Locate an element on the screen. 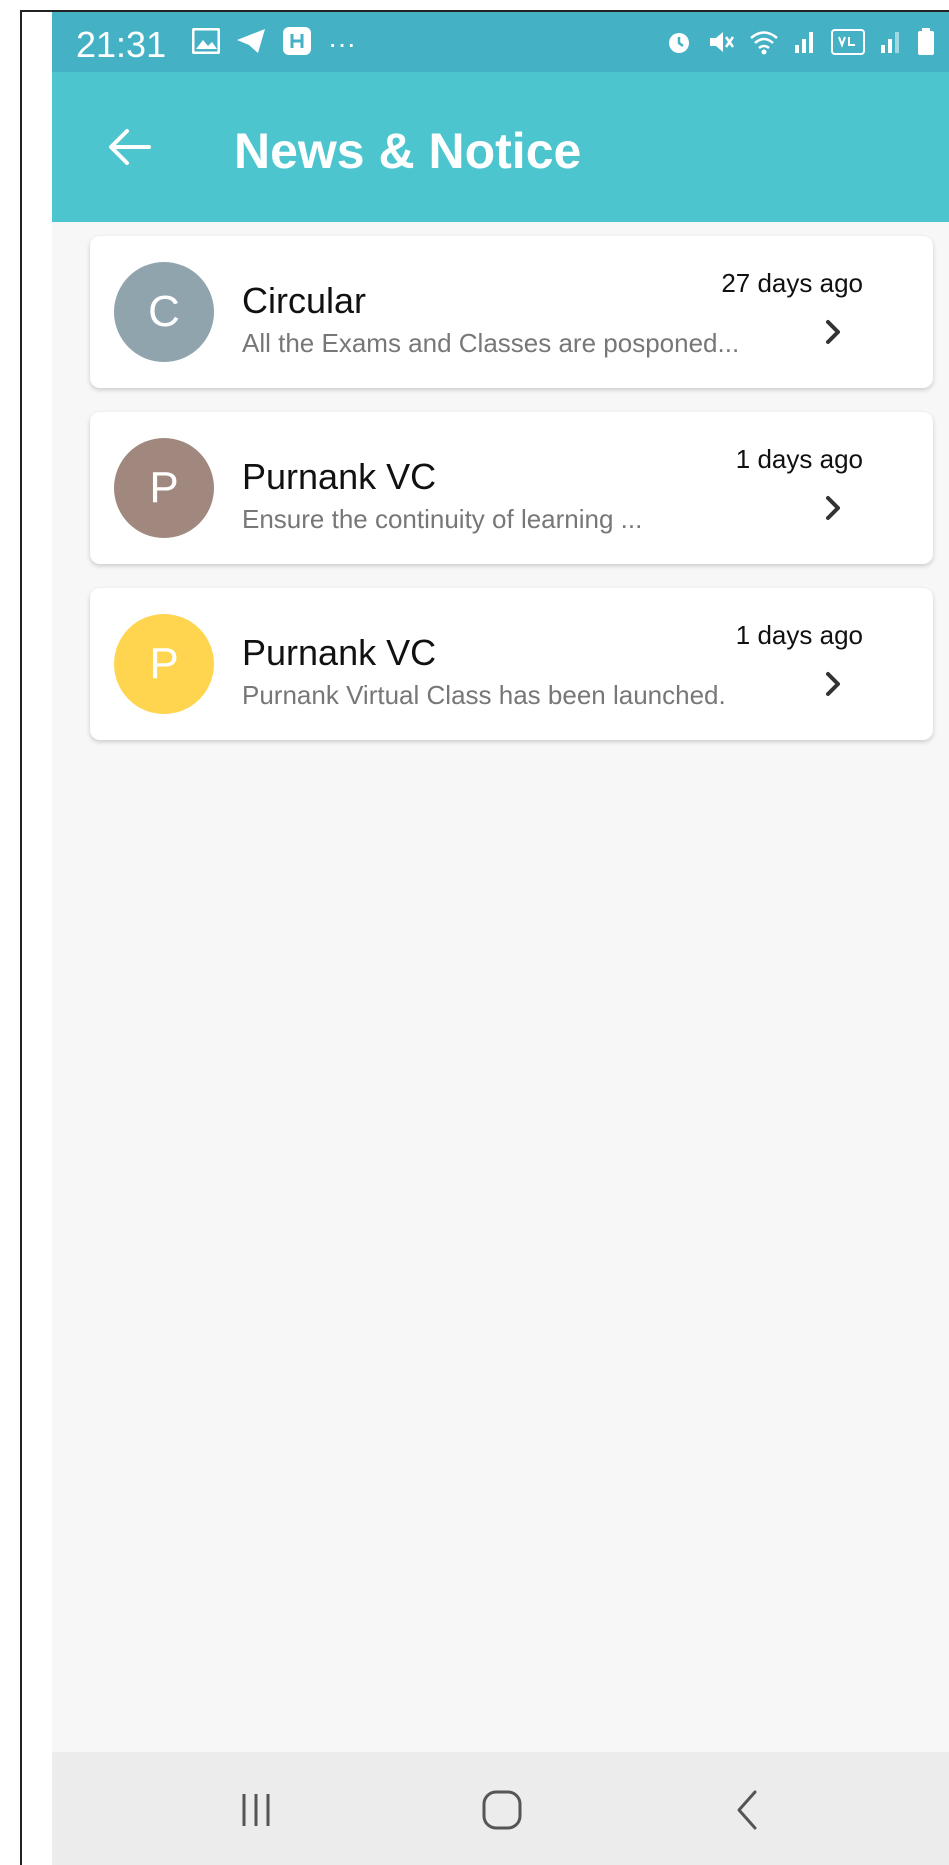 The height and width of the screenshot is (1865, 949). recent-apps-button is located at coordinates (256, 1810).